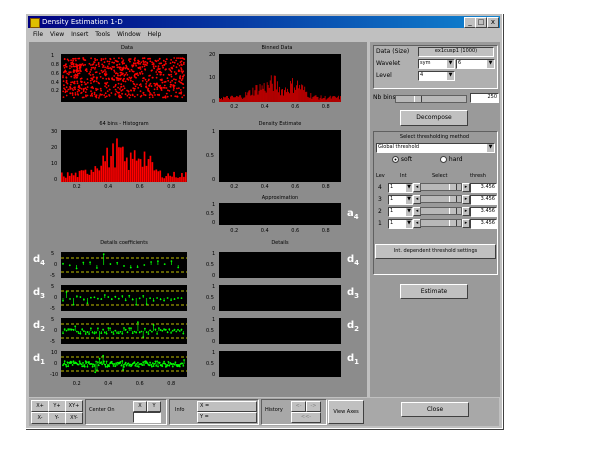  Describe the element at coordinates (57, 34) in the screenshot. I see `menu-view: View` at that location.